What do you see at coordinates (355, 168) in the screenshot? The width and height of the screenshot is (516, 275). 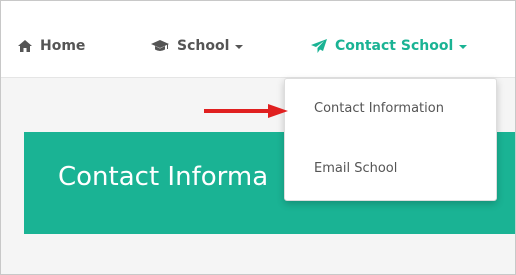 I see `menu-item-email-school: Email School` at bounding box center [355, 168].